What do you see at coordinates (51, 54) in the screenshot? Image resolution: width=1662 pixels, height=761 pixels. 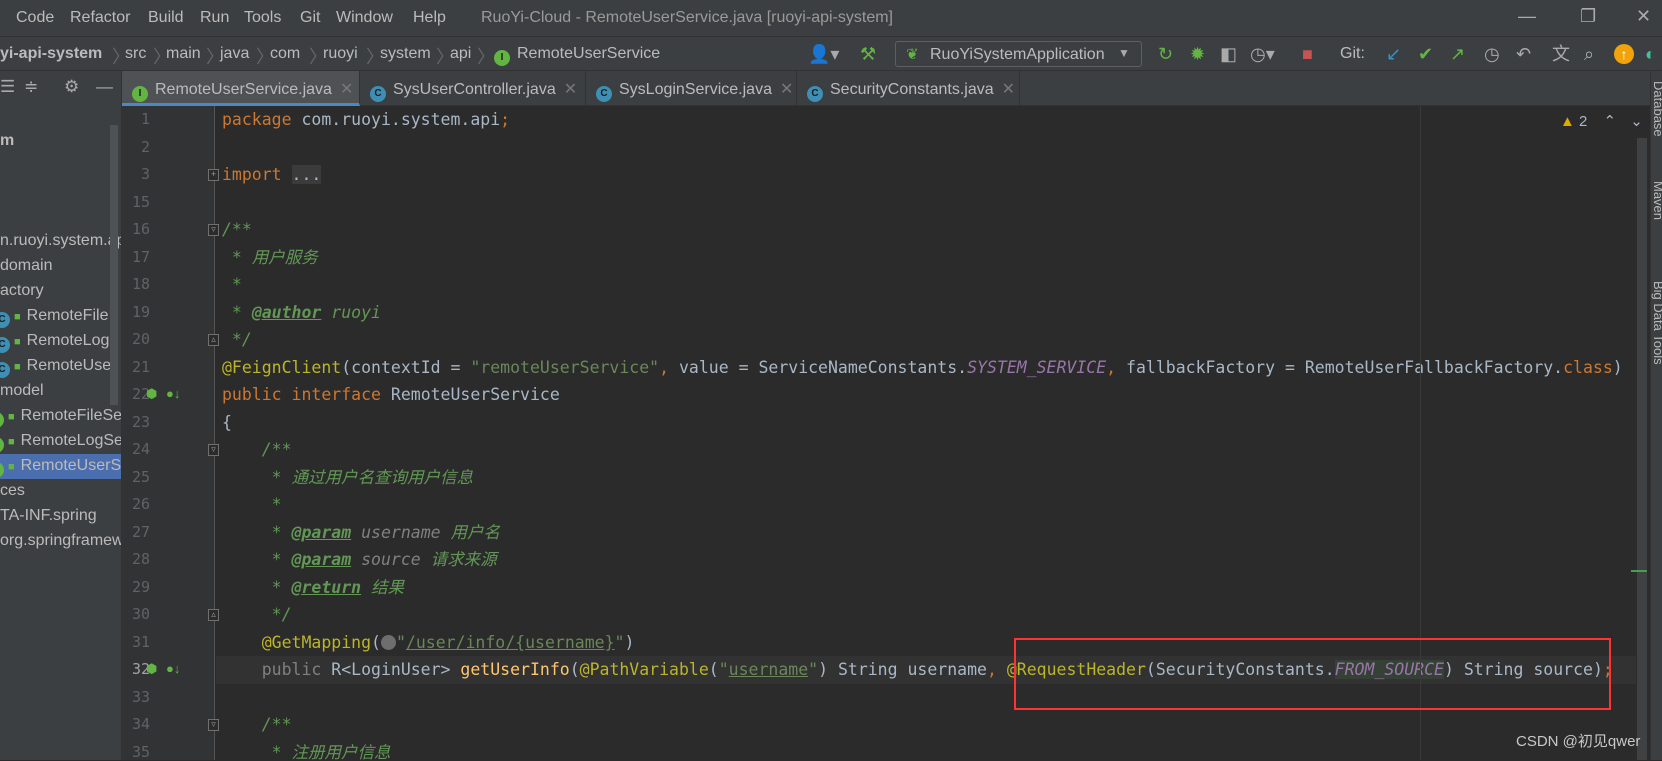 I see `breadcrumb-module: yi-api-system` at bounding box center [51, 54].